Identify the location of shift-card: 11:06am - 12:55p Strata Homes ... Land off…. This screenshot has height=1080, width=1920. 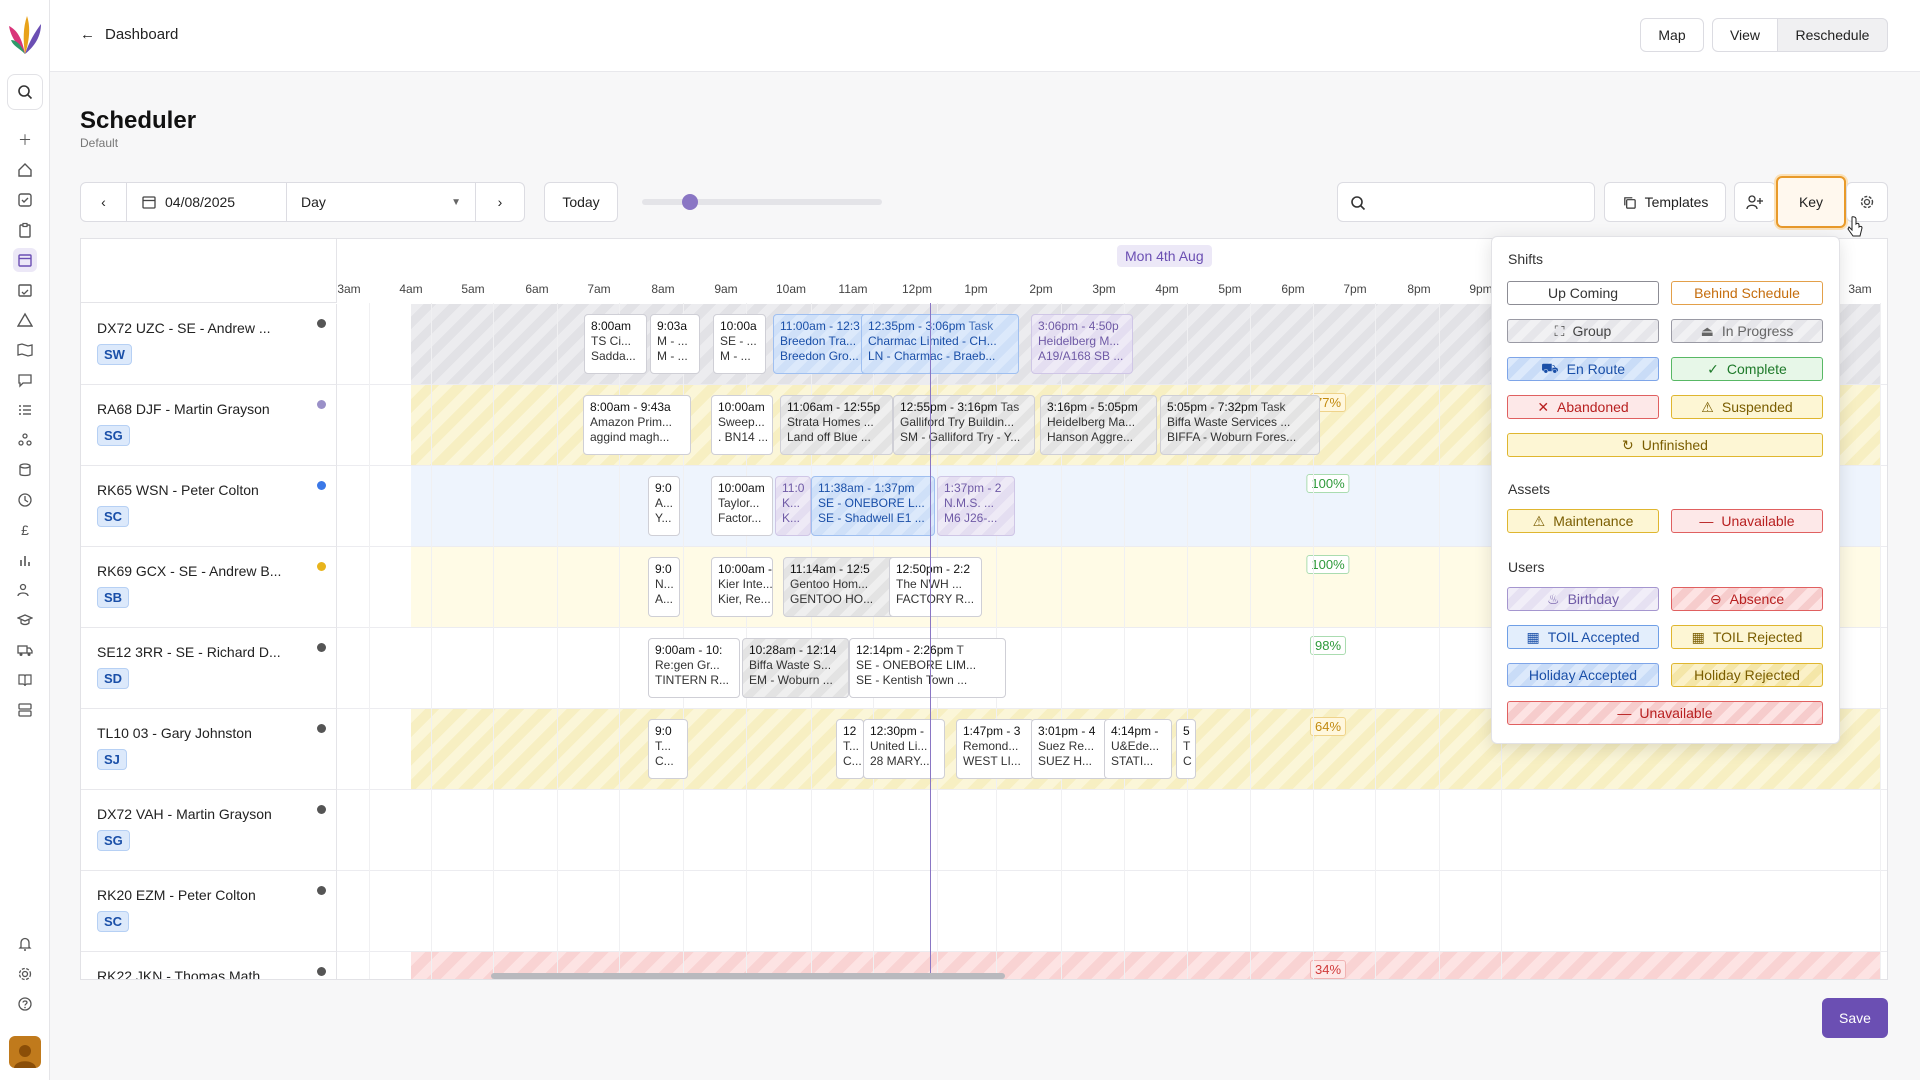
(836, 425).